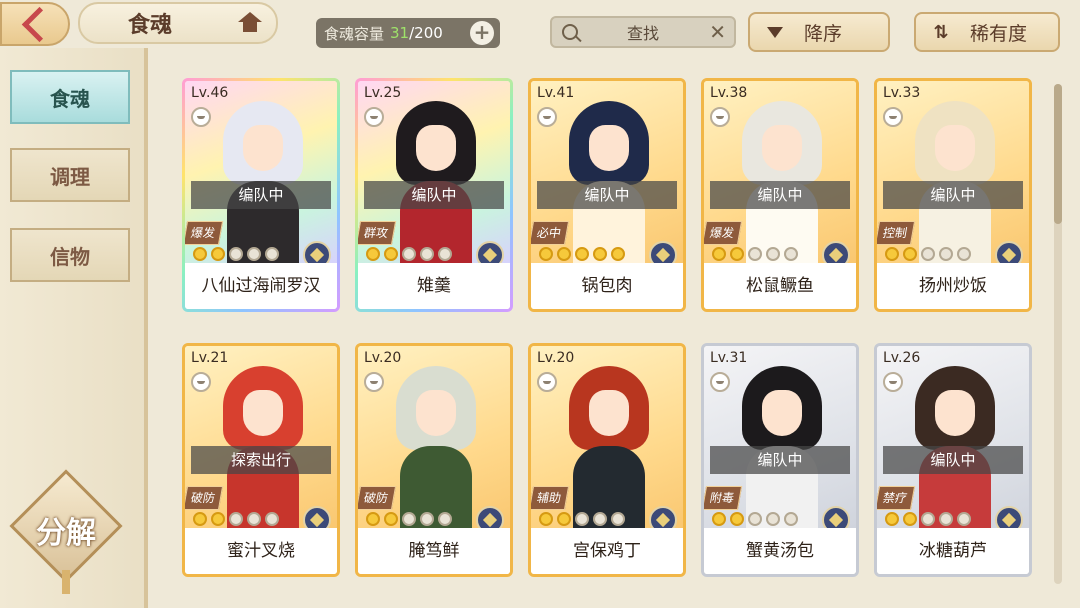 This screenshot has width=1080, height=608. Describe the element at coordinates (250, 23) in the screenshot. I see `home-icon` at that location.